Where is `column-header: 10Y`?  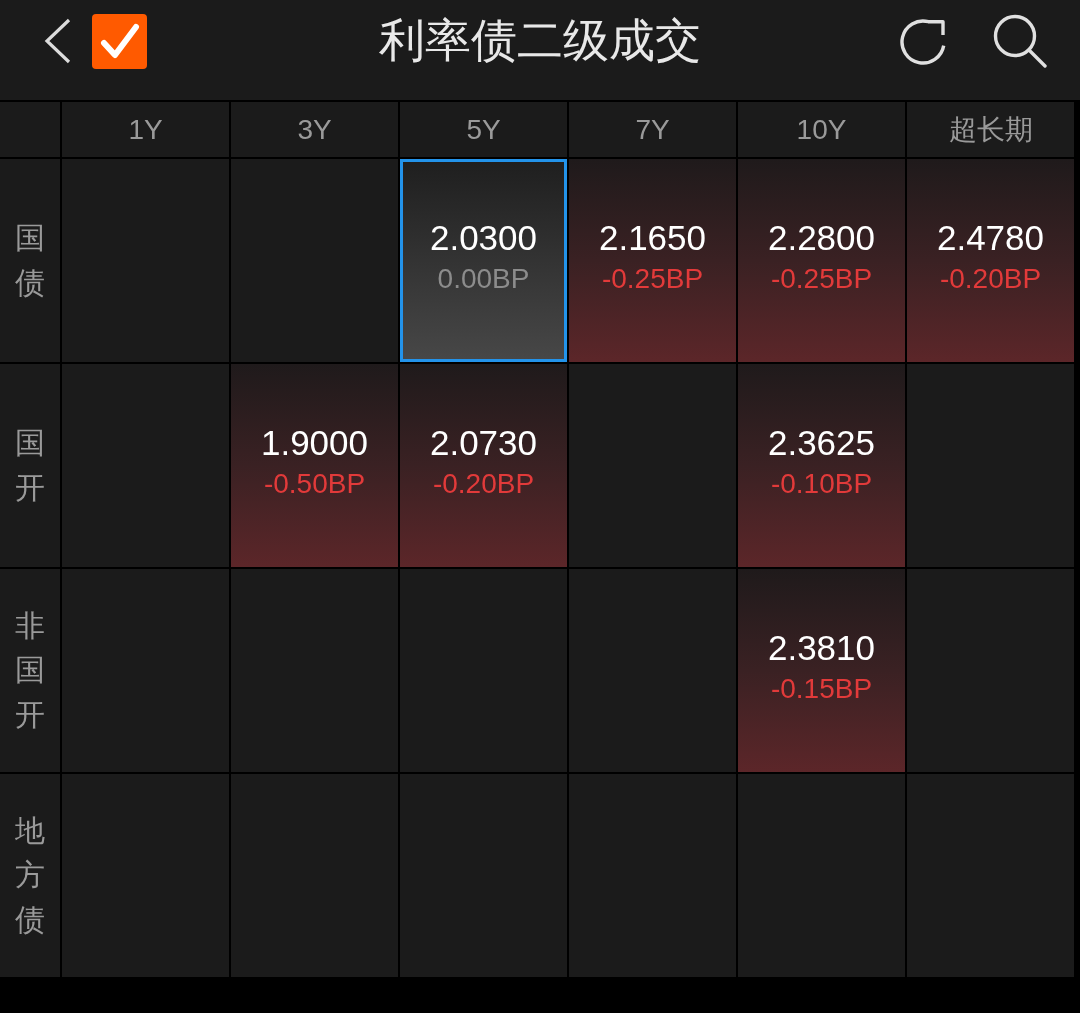
column-header: 10Y is located at coordinates (821, 129).